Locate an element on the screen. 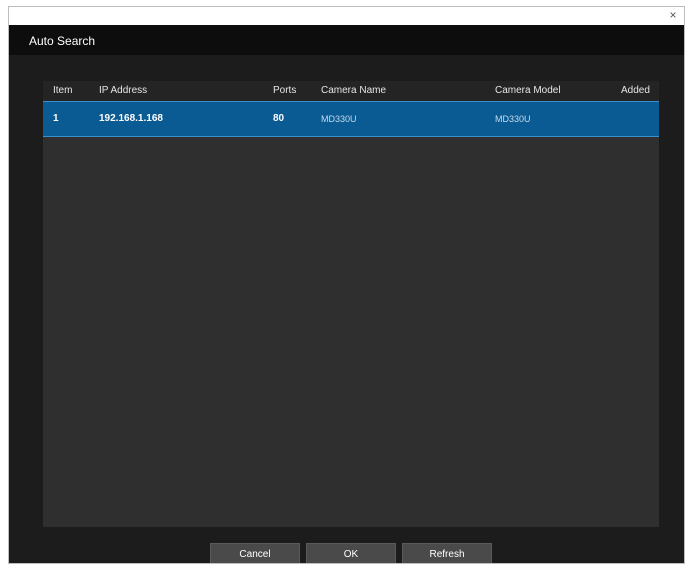 This screenshot has width=693, height=570. cell-camera-name: MD330U is located at coordinates (339, 119).